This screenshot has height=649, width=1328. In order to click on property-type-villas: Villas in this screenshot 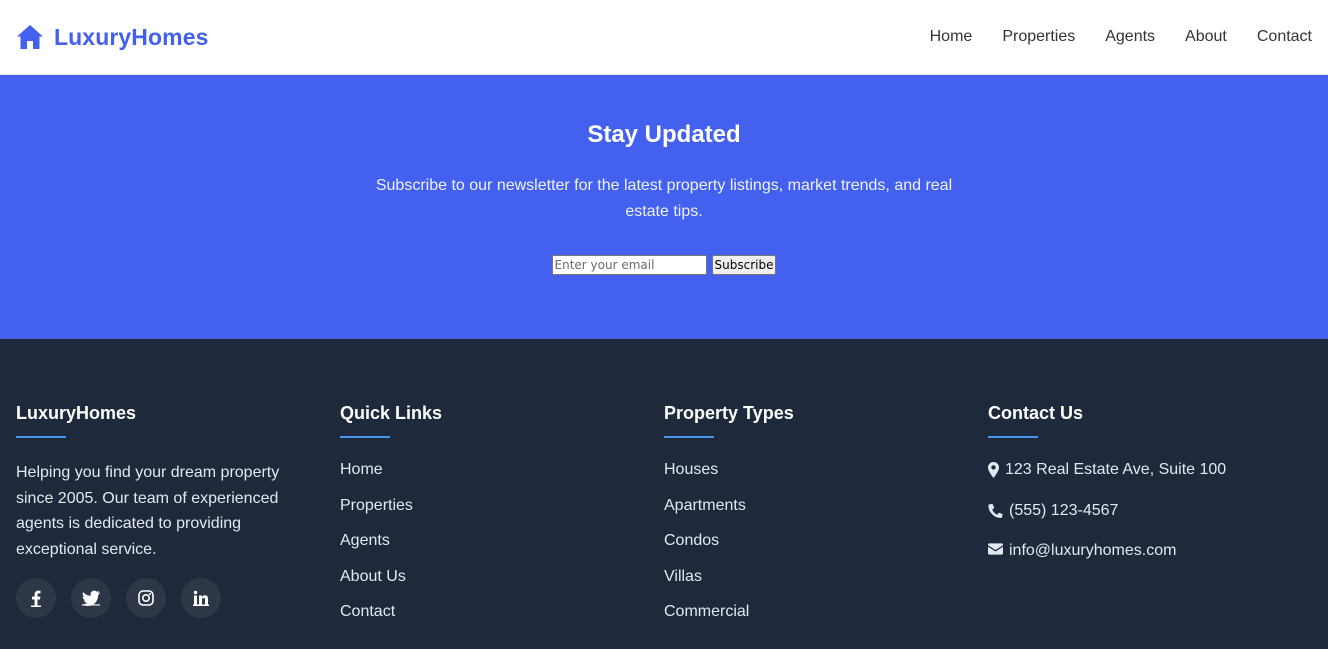, I will do `click(826, 585)`.